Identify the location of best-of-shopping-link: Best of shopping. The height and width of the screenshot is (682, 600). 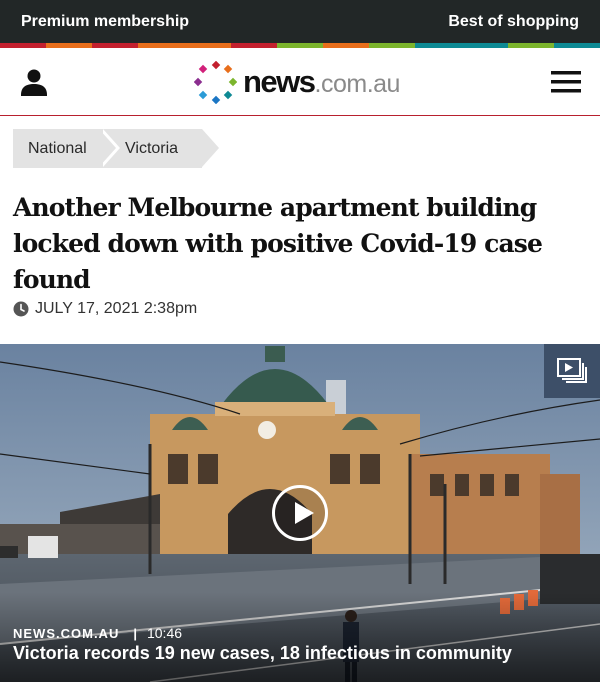
(513, 22).